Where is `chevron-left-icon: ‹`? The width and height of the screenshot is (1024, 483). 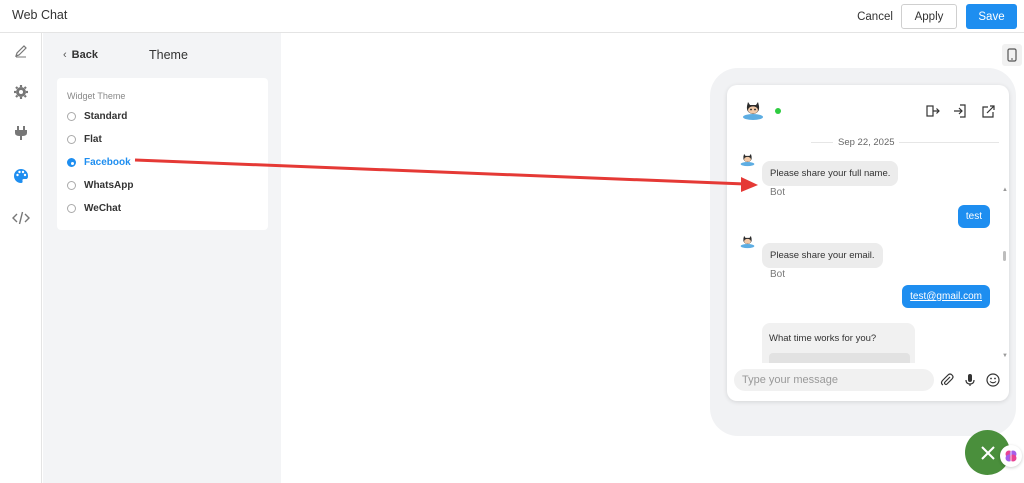
chevron-left-icon: ‹ is located at coordinates (65, 55).